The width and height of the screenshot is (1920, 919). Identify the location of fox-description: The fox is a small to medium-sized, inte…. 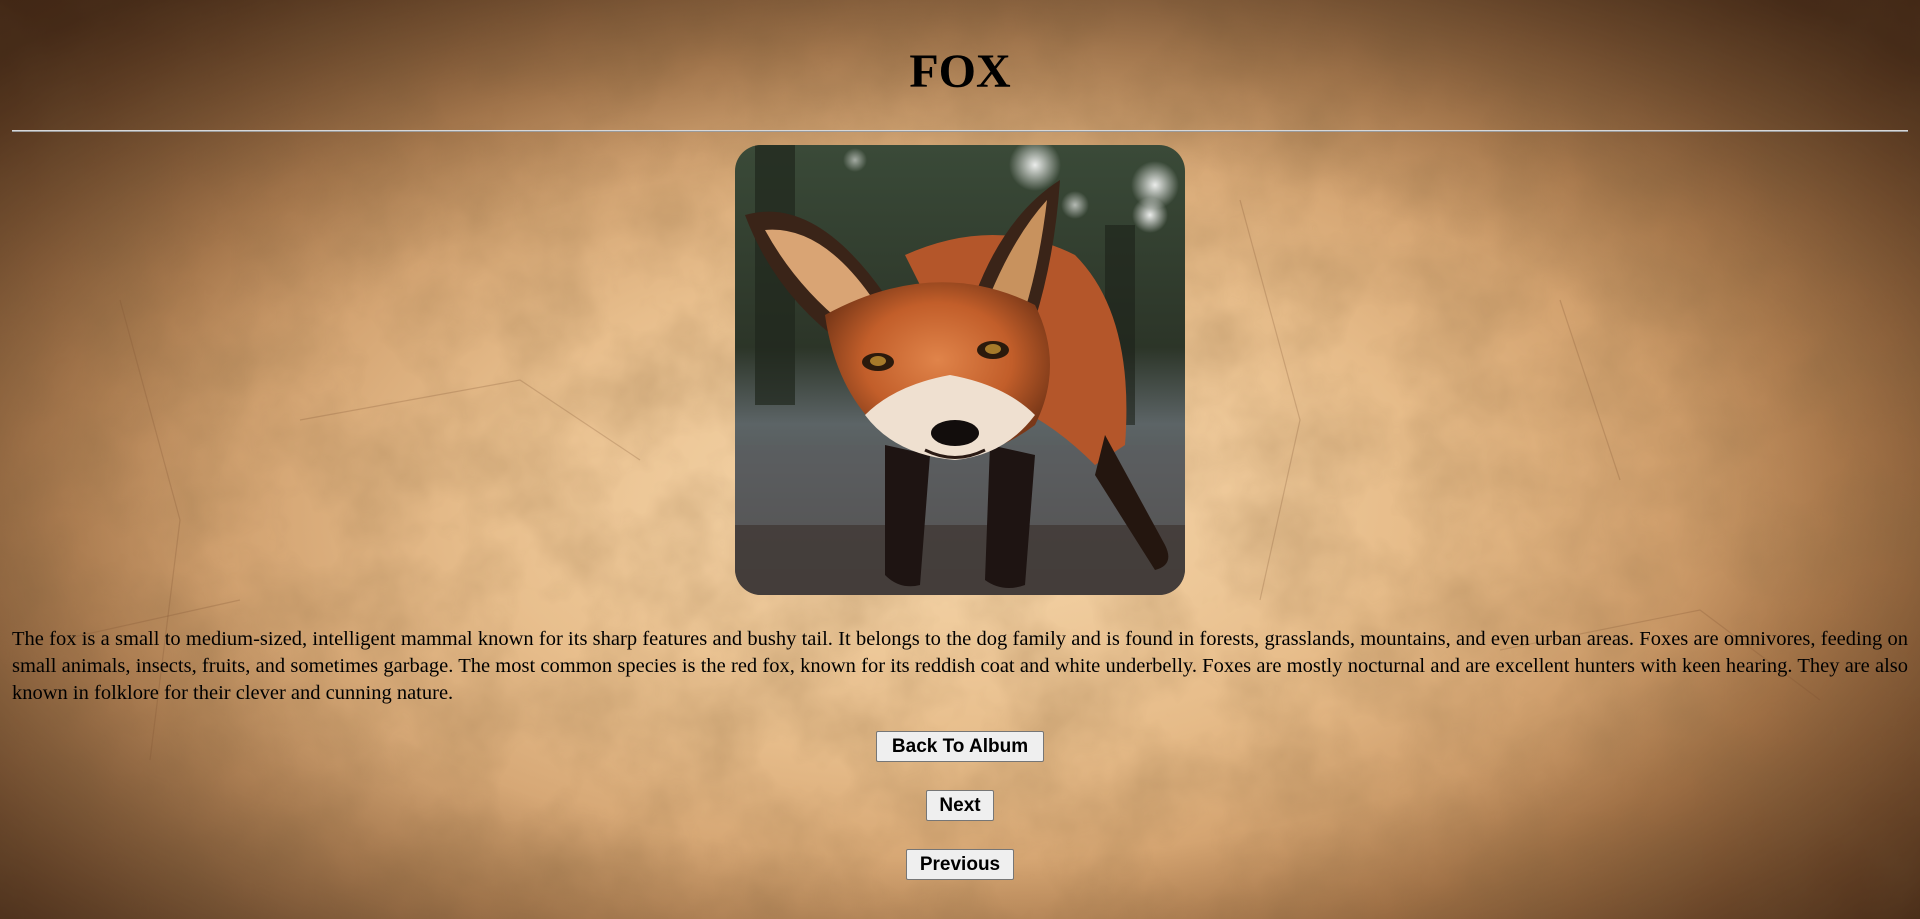
(960, 666).